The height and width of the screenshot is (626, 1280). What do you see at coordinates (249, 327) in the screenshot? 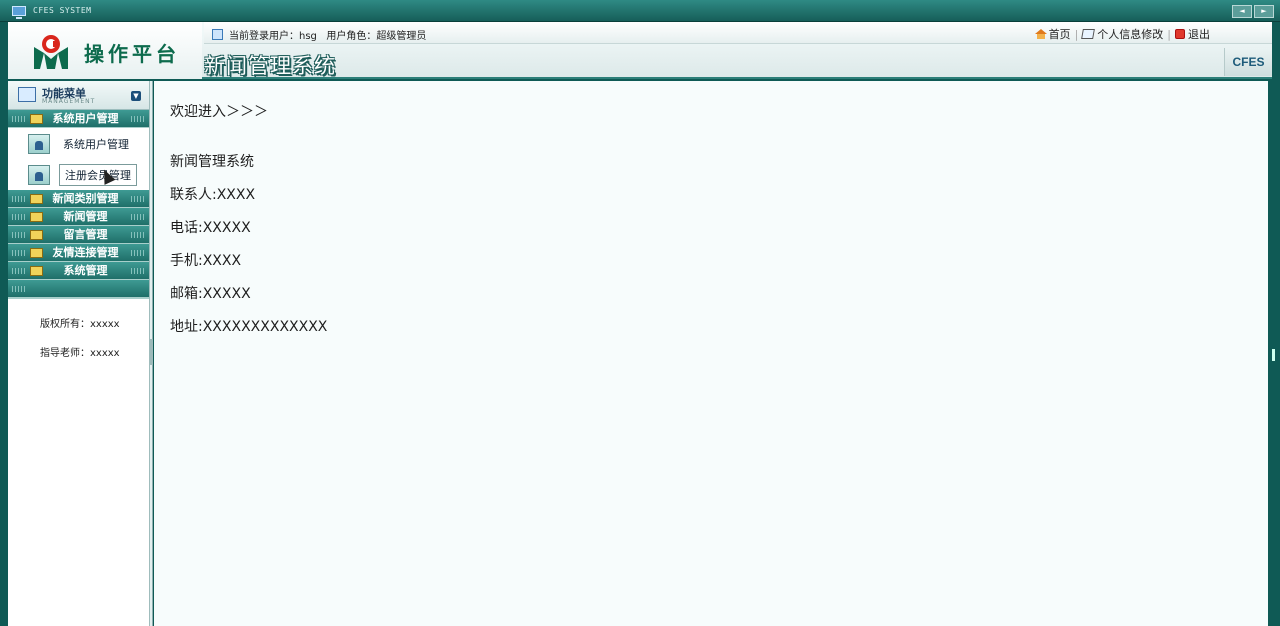
I see `address-text: 地址:XXXXXXXXXXXXX` at bounding box center [249, 327].